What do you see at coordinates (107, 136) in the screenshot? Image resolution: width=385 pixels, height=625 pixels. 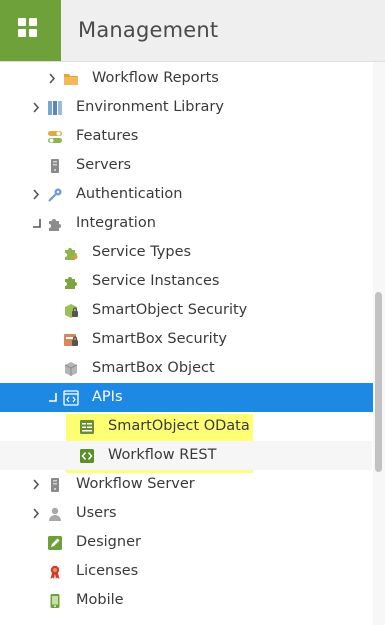 I see `tree-item-label: Features` at bounding box center [107, 136].